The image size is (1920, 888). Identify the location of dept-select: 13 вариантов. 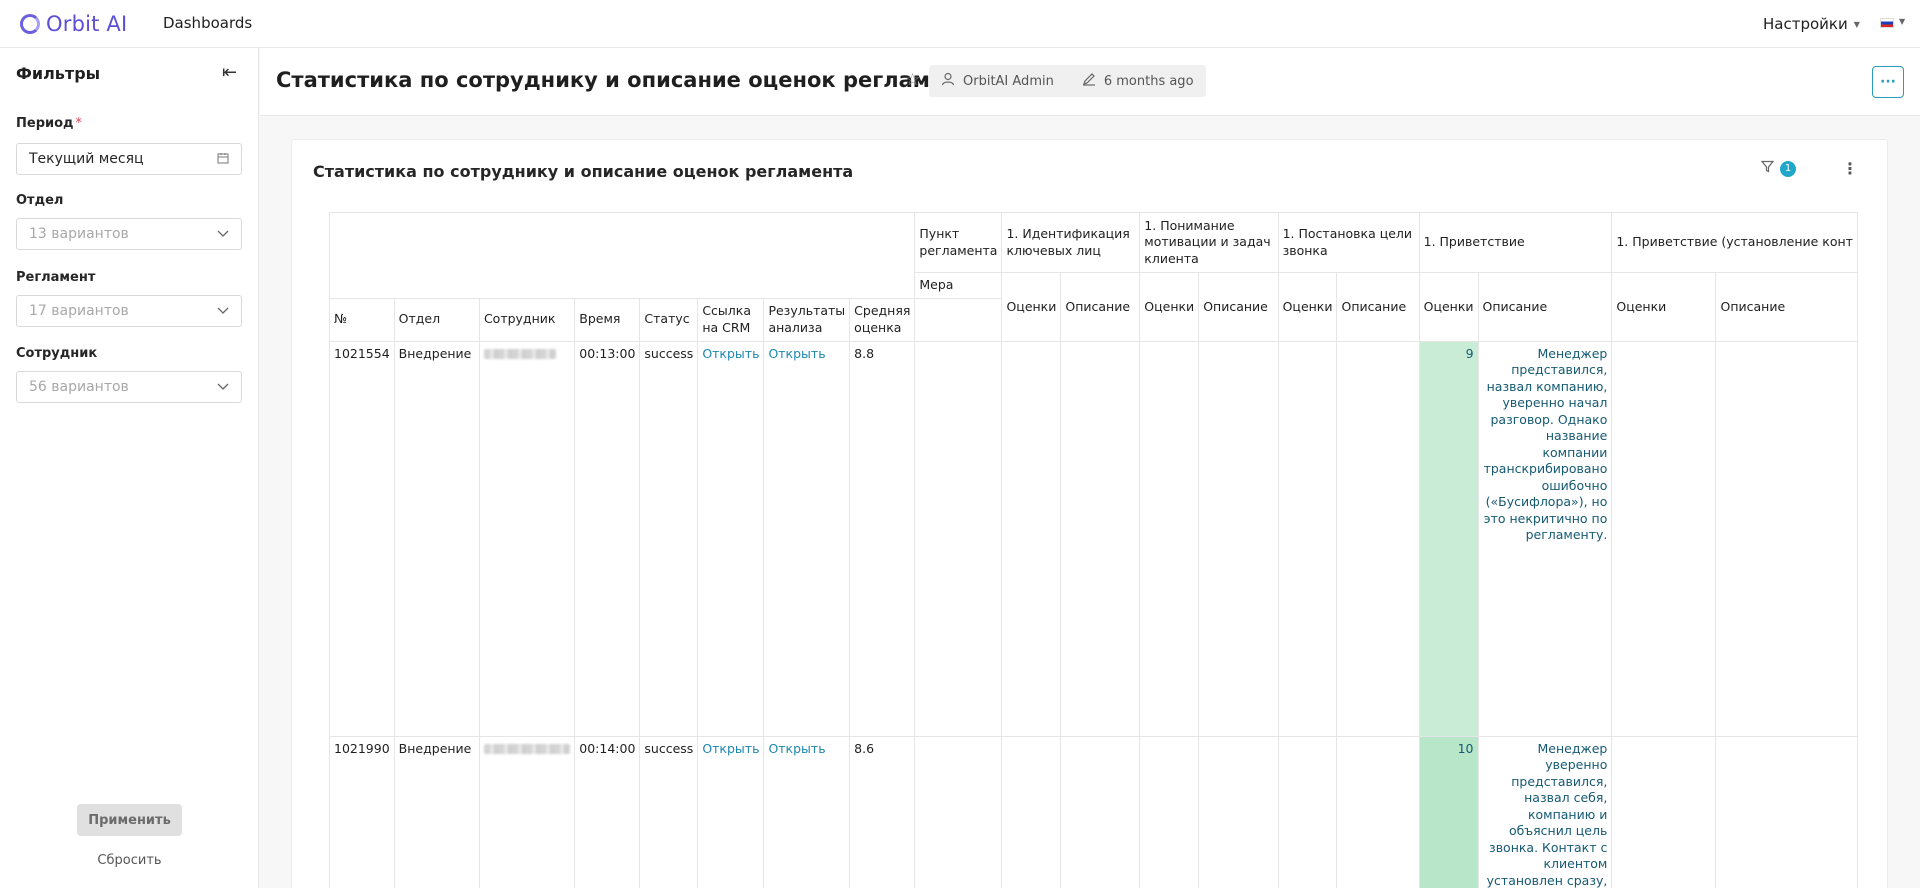
(129, 234).